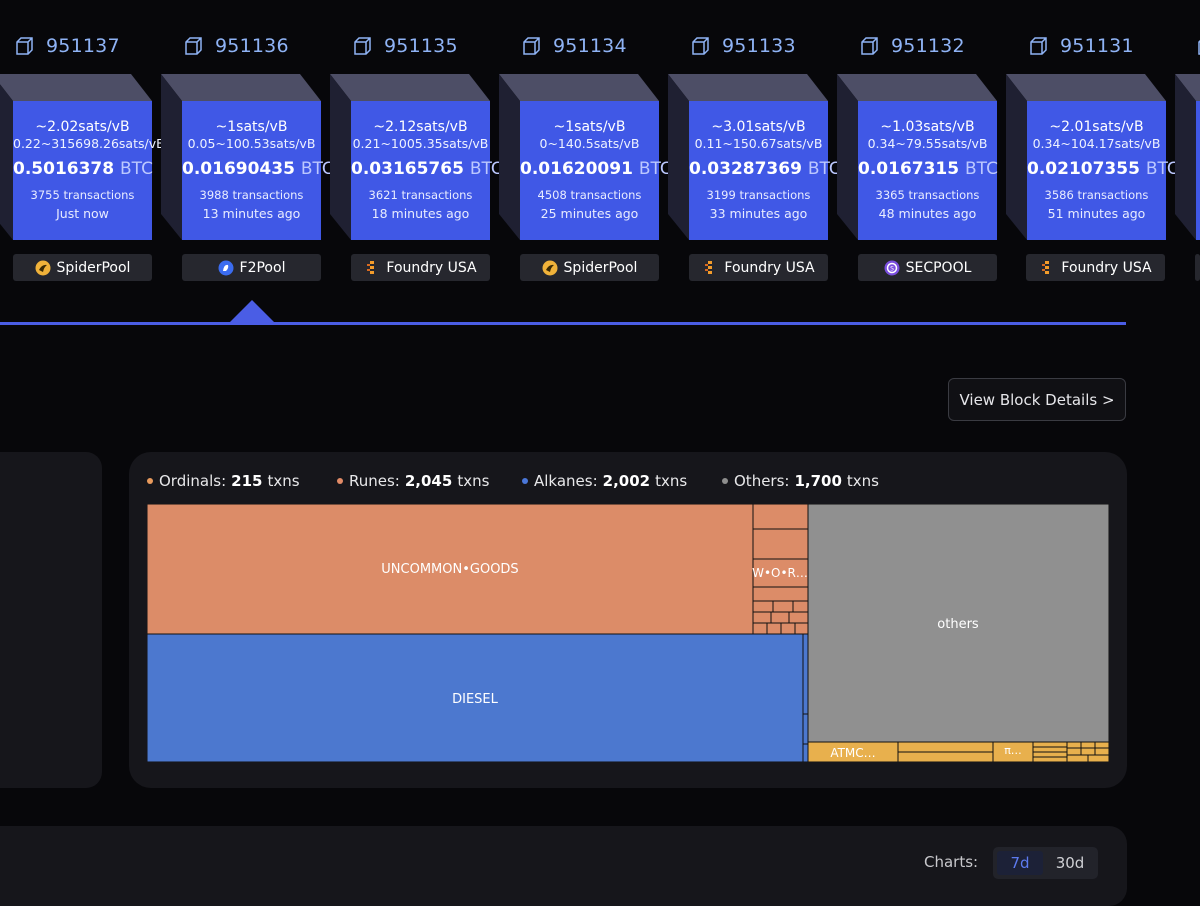 Image resolution: width=1200 pixels, height=906 pixels. I want to click on legend-label: Others:, so click(762, 481).